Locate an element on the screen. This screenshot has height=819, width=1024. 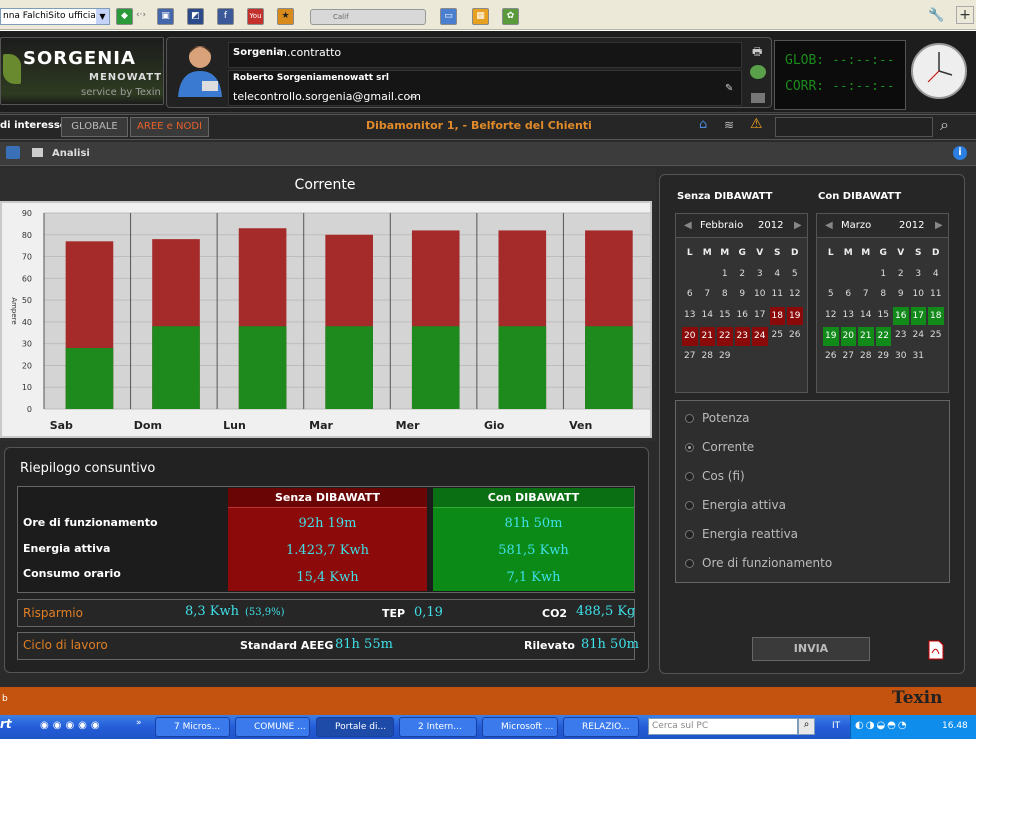
calculator-icon: ▦ is located at coordinates (480, 16).